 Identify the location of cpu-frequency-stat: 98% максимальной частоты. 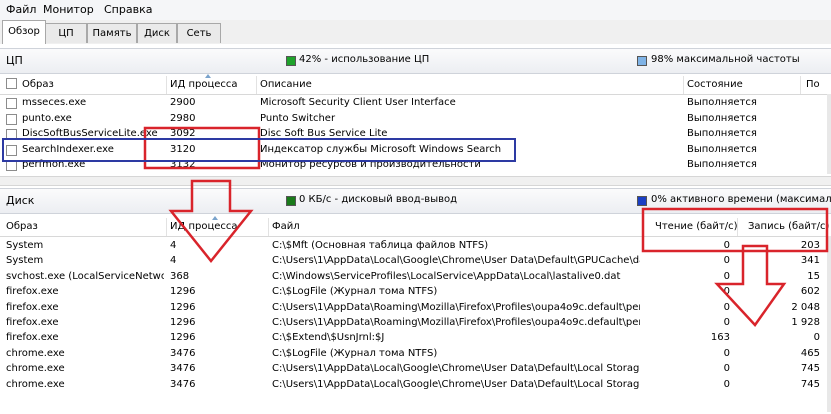
(725, 59).